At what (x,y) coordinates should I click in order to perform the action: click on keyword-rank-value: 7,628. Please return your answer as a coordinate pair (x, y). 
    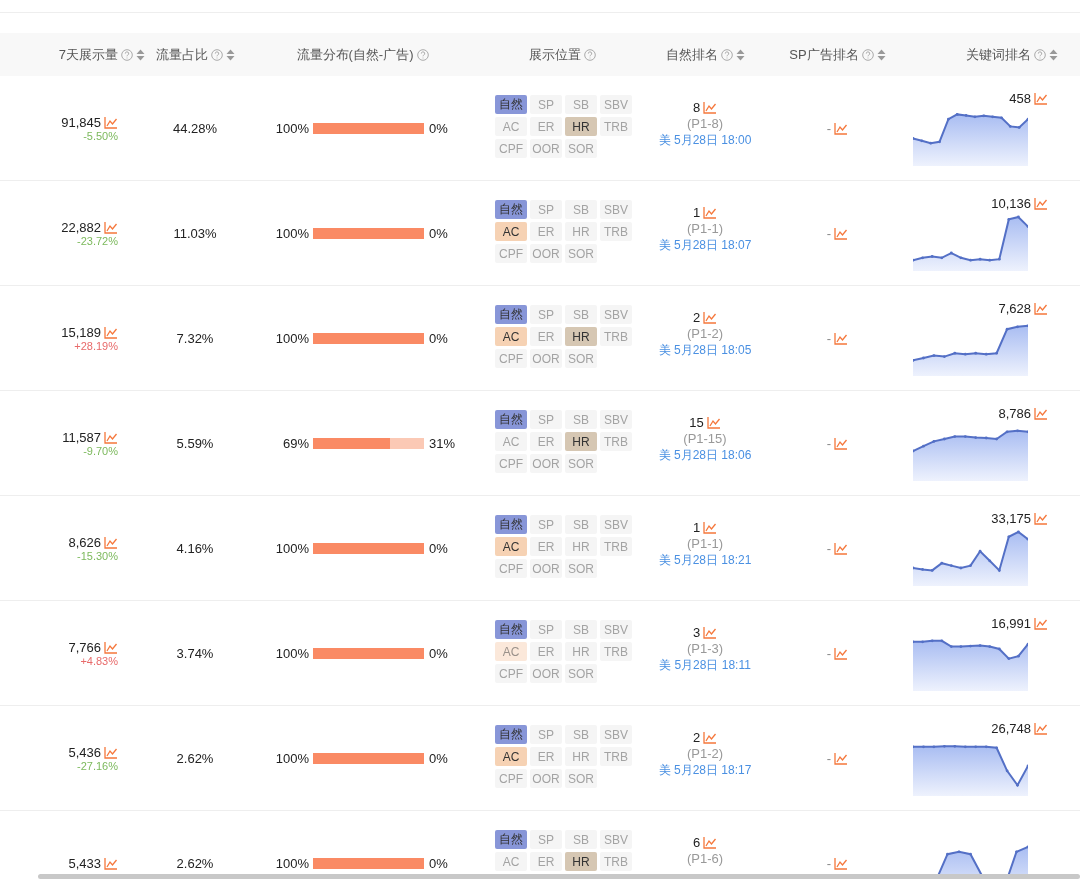
    Looking at the image, I should click on (1014, 308).